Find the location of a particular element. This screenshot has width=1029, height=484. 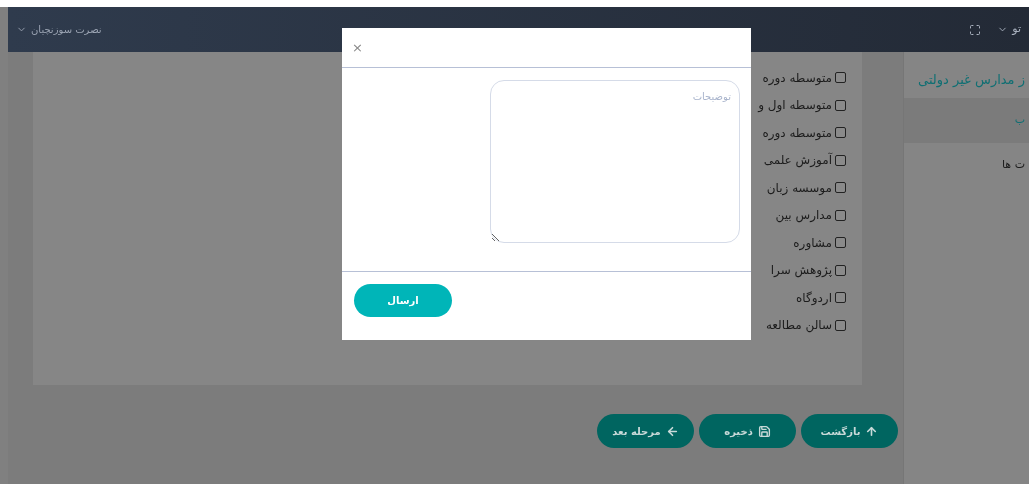

checkbox-label: مشاوره is located at coordinates (812, 243).